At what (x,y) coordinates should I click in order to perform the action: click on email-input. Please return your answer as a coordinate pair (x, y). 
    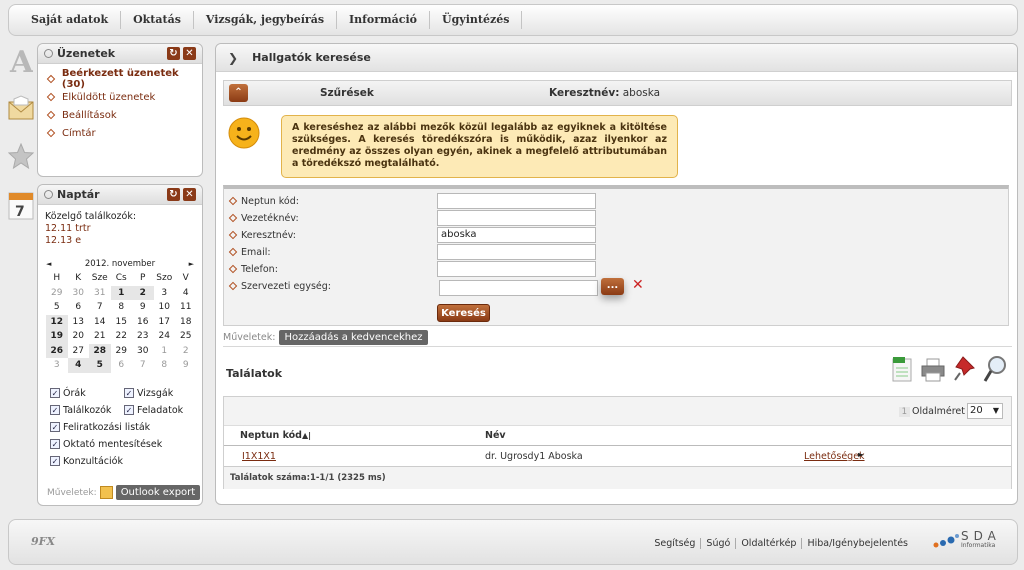
    Looking at the image, I should click on (516, 252).